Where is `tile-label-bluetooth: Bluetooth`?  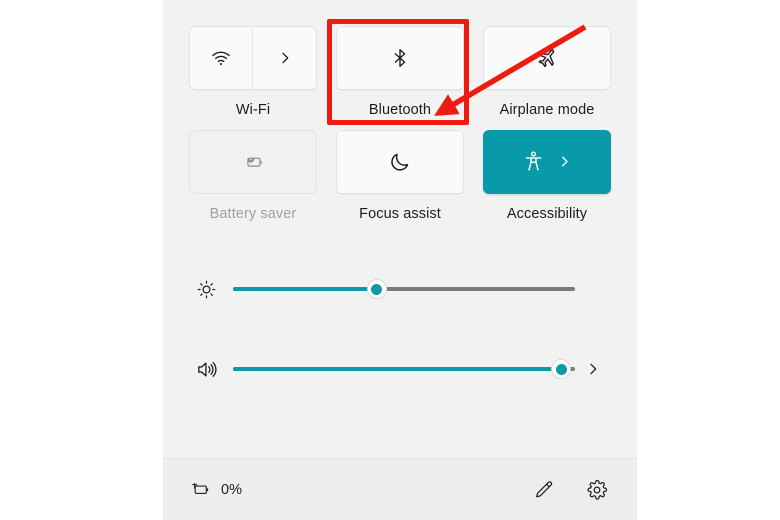
tile-label-bluetooth: Bluetooth is located at coordinates (400, 110).